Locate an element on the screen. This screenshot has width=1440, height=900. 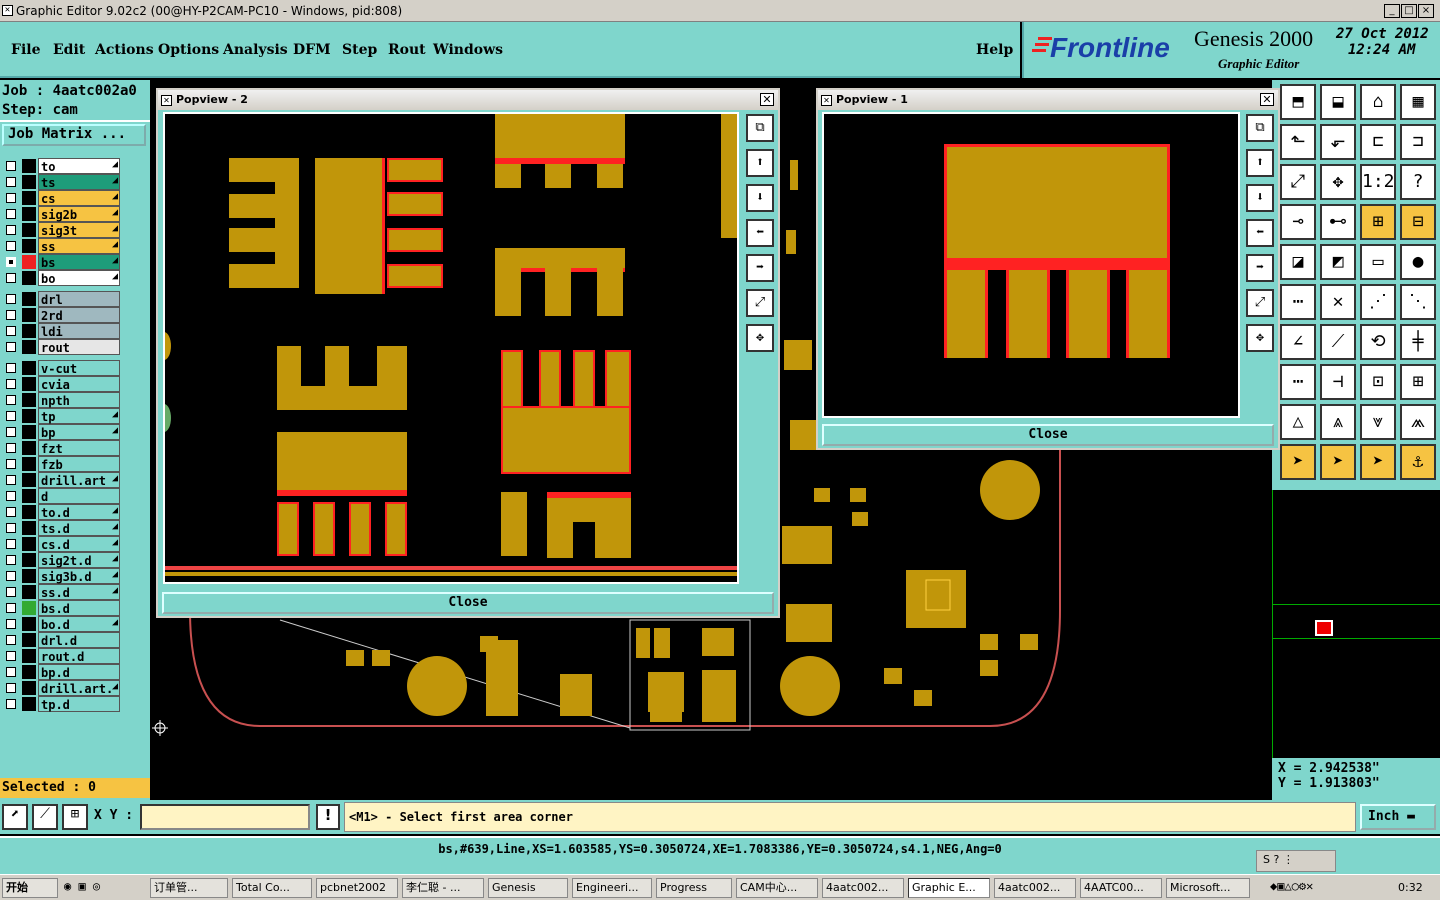
layer-row-drl: drl is located at coordinates (75, 299).